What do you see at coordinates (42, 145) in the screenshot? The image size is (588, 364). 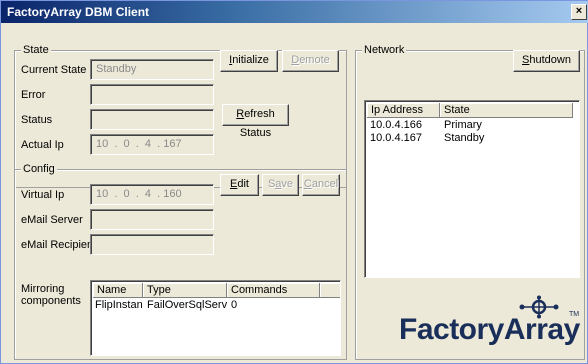 I see `actual-ip-label: Actual Ip` at bounding box center [42, 145].